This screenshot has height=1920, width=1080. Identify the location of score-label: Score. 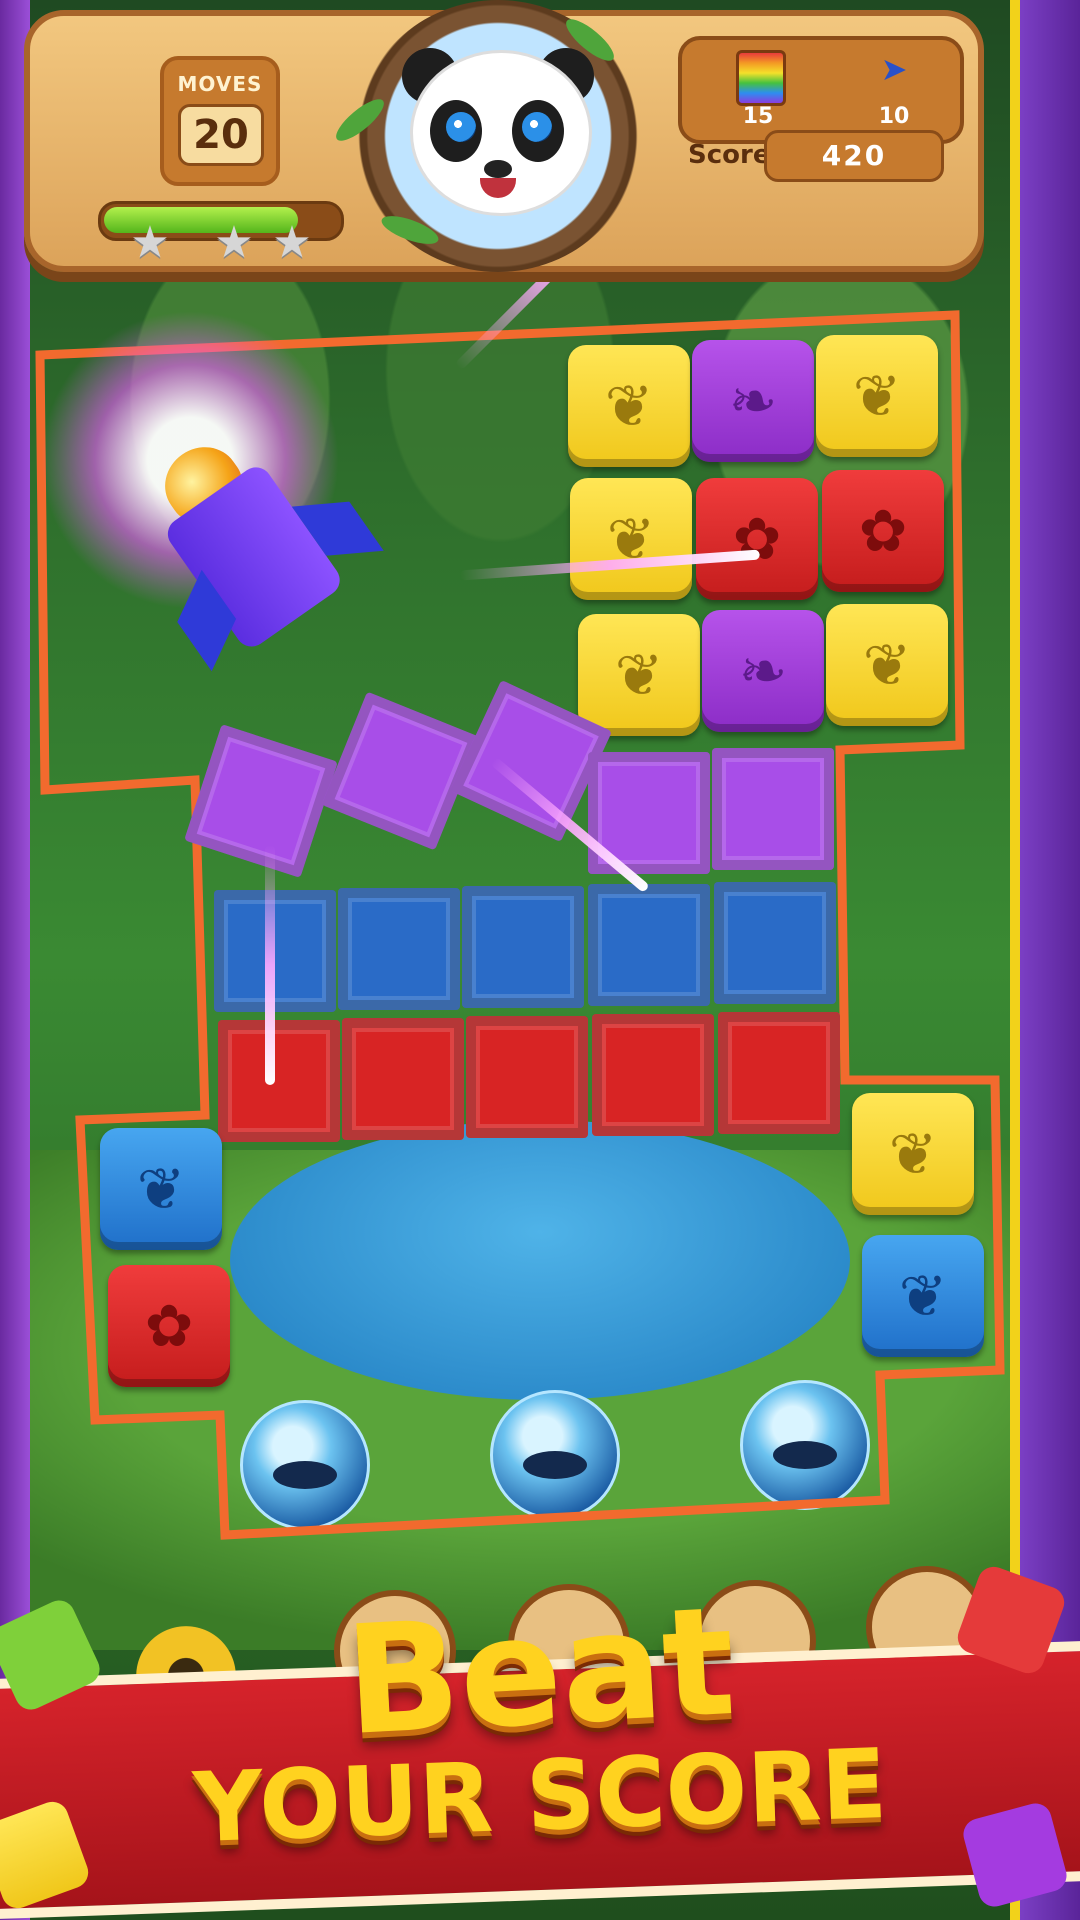
(729, 155).